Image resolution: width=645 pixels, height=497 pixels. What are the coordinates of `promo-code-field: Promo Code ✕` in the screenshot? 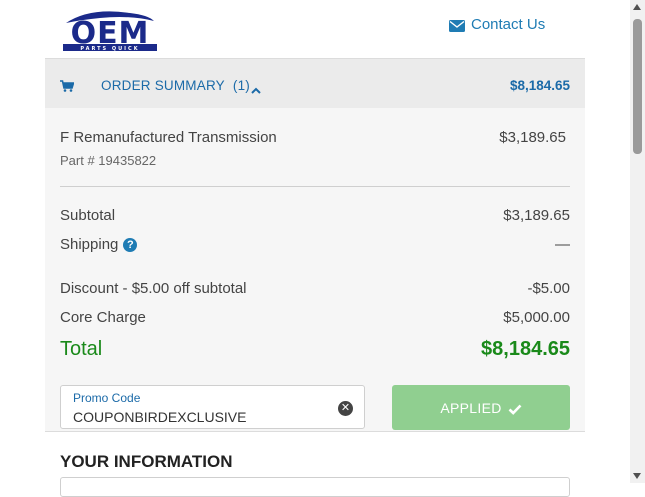 It's located at (212, 407).